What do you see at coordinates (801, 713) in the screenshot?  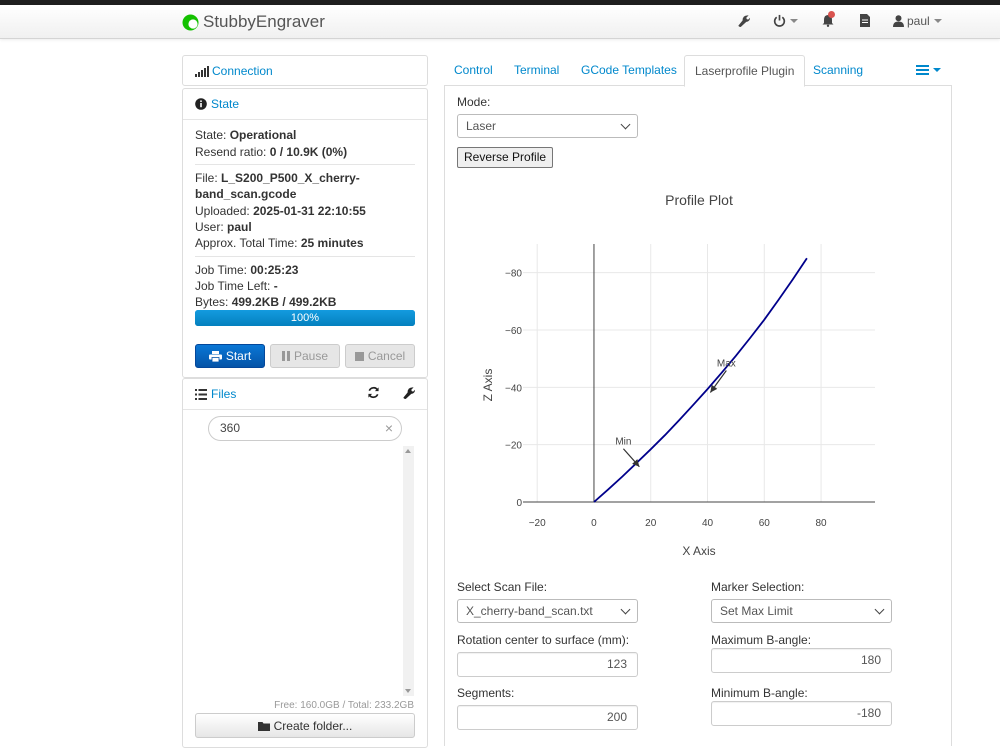 I see `min-b-angle-input: -180` at bounding box center [801, 713].